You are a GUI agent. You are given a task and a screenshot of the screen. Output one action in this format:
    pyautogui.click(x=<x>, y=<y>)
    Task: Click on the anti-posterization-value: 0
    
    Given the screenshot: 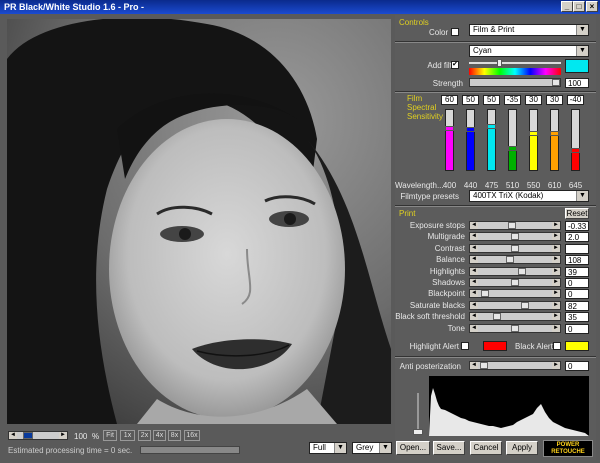 What is the action you would take?
    pyautogui.click(x=577, y=366)
    